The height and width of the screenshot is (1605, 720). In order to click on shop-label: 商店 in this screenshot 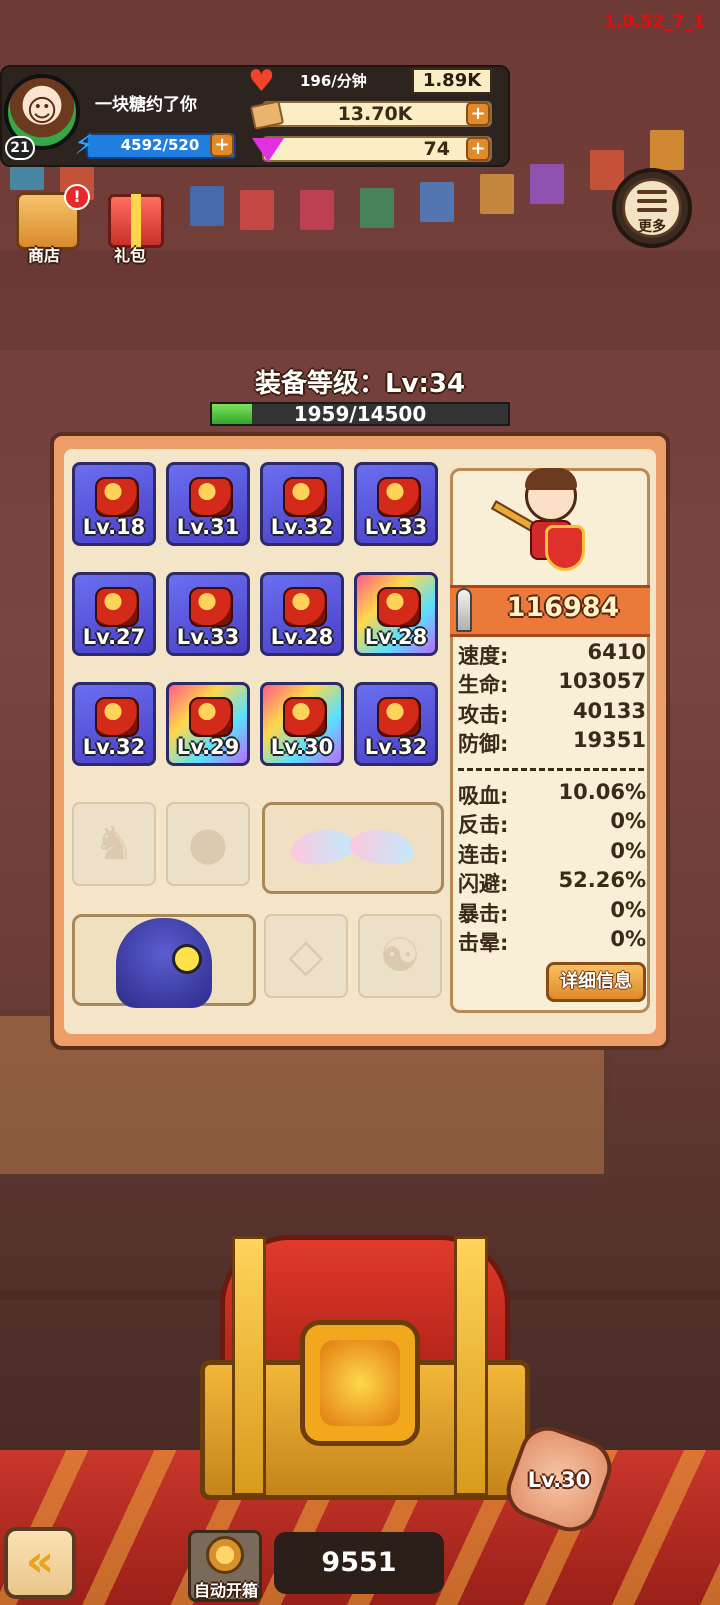, I will do `click(44, 254)`.